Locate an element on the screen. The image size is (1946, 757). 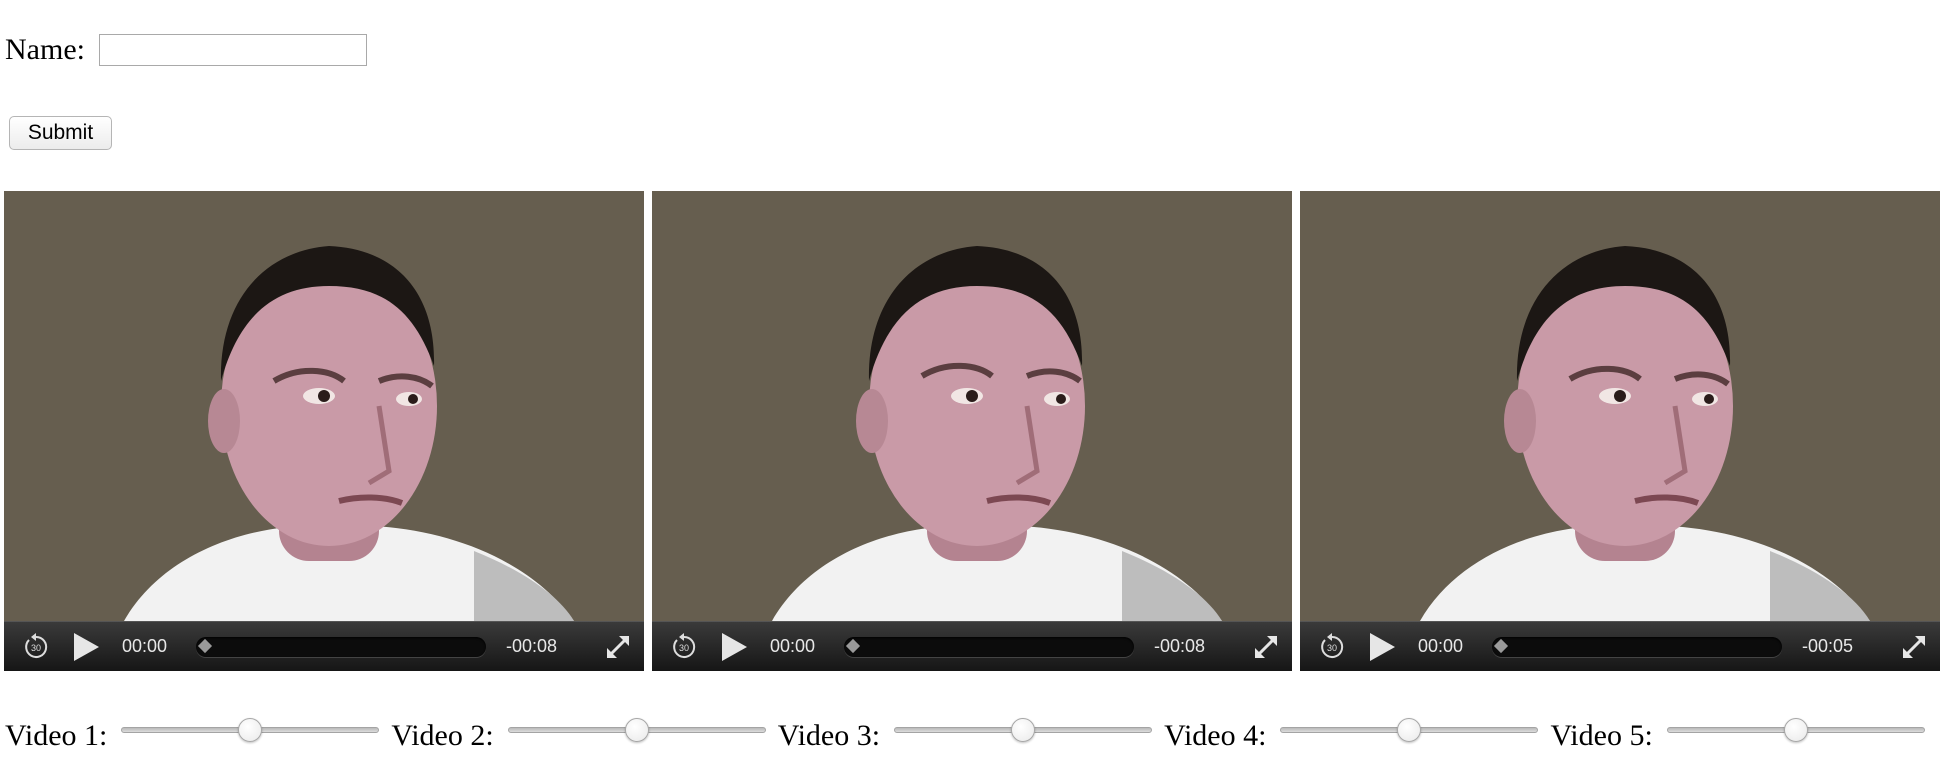
name-input is located at coordinates (232, 50).